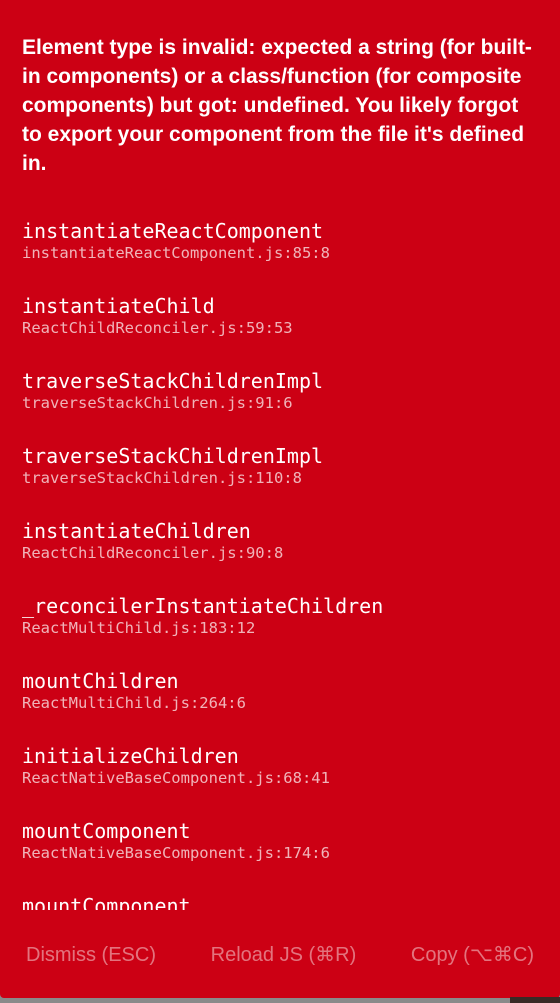 This screenshot has width=560, height=1003. I want to click on frame-file: ReactNativeBaseComponent.js:68:41, so click(176, 778).